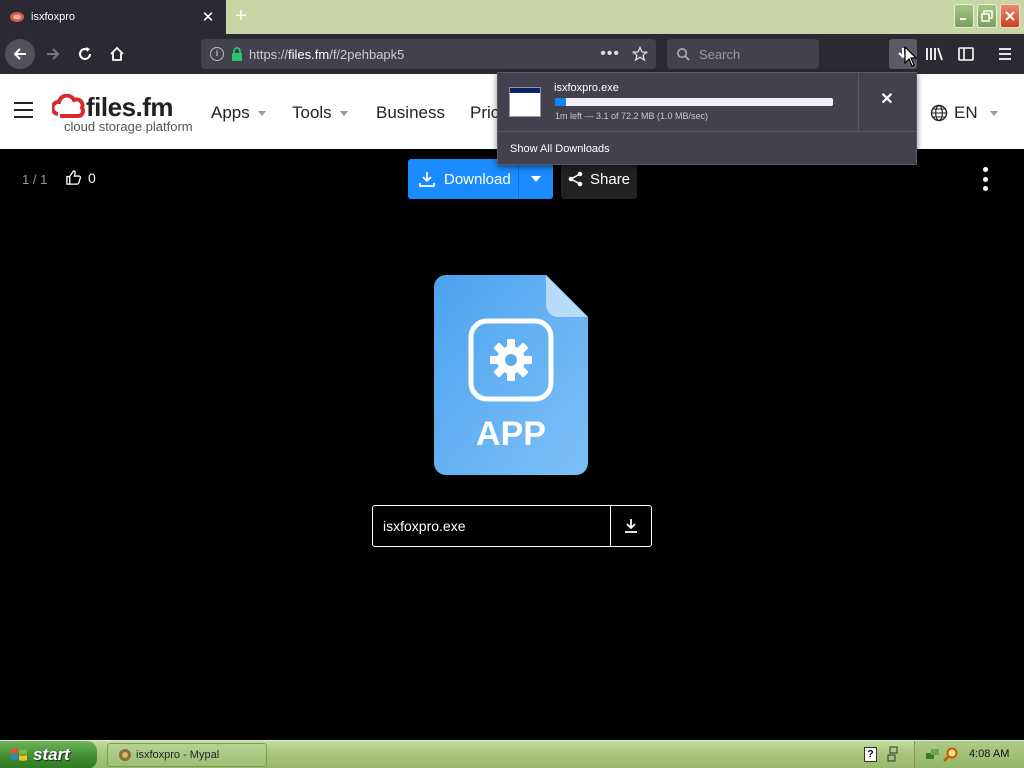 The height and width of the screenshot is (768, 1024). Describe the element at coordinates (217, 54) in the screenshot. I see `info-icon: i` at that location.